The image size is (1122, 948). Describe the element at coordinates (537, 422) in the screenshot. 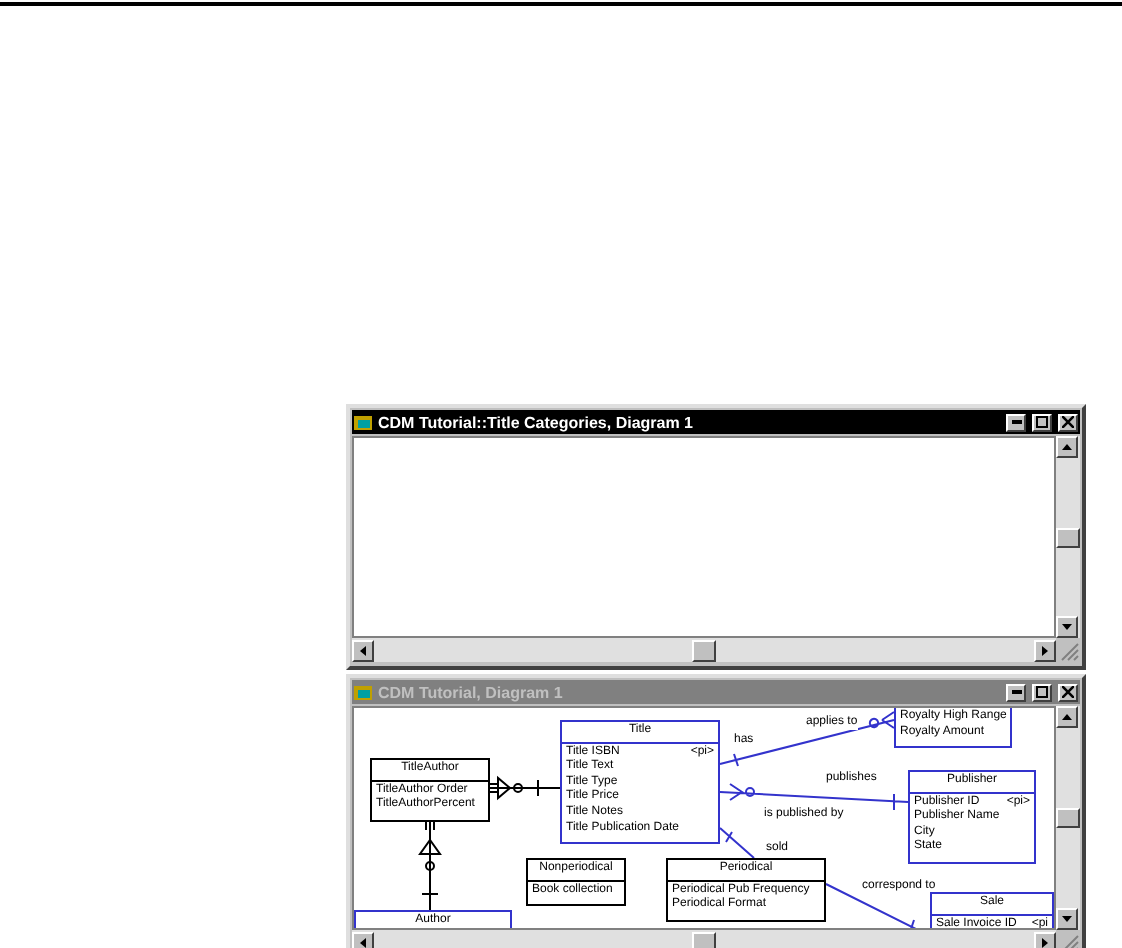

I see `window-title: CDM Tutorial::Title Categories, Diagram 1` at that location.